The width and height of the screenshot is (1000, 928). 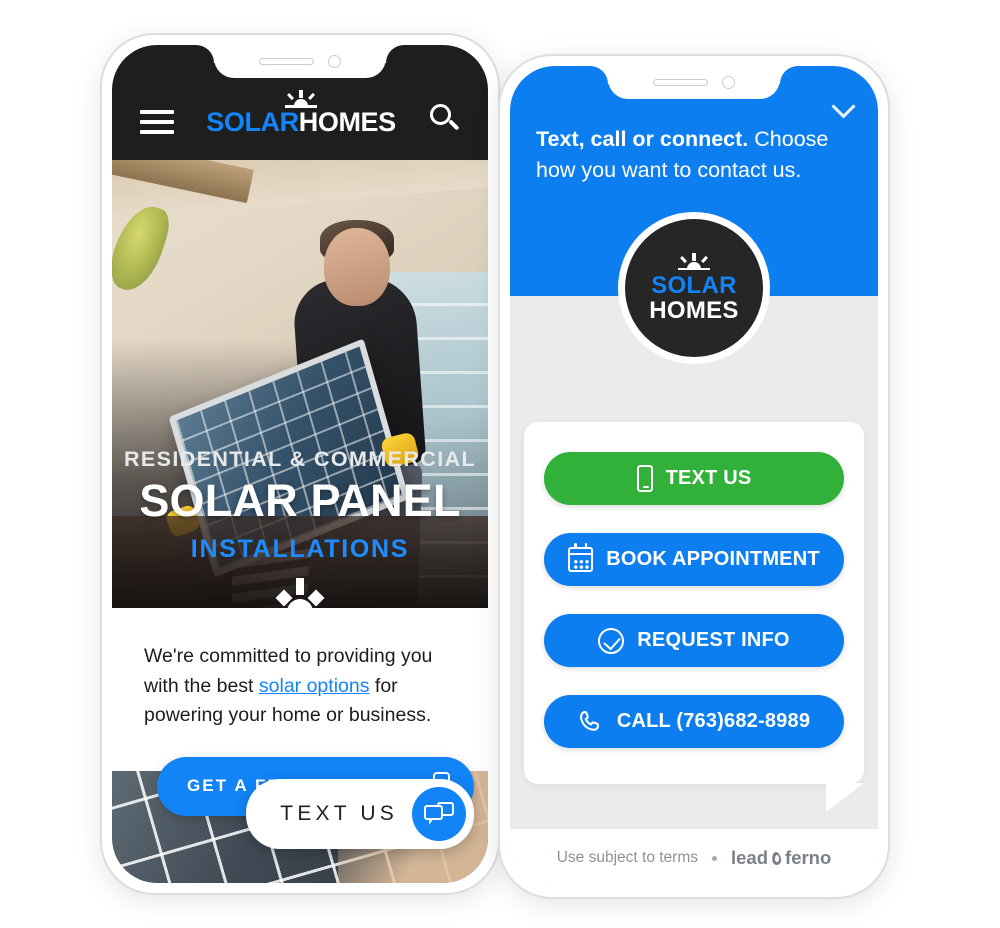 What do you see at coordinates (347, 122) in the screenshot?
I see `logo-homes: HOMES` at bounding box center [347, 122].